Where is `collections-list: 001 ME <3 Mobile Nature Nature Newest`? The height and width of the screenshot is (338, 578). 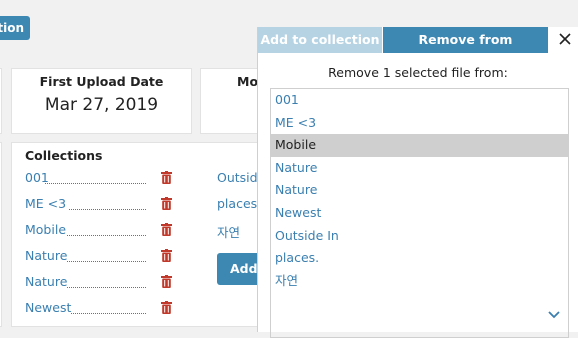 collections-list: 001 ME <3 Mobile Nature Nature Newest is located at coordinates (100, 248).